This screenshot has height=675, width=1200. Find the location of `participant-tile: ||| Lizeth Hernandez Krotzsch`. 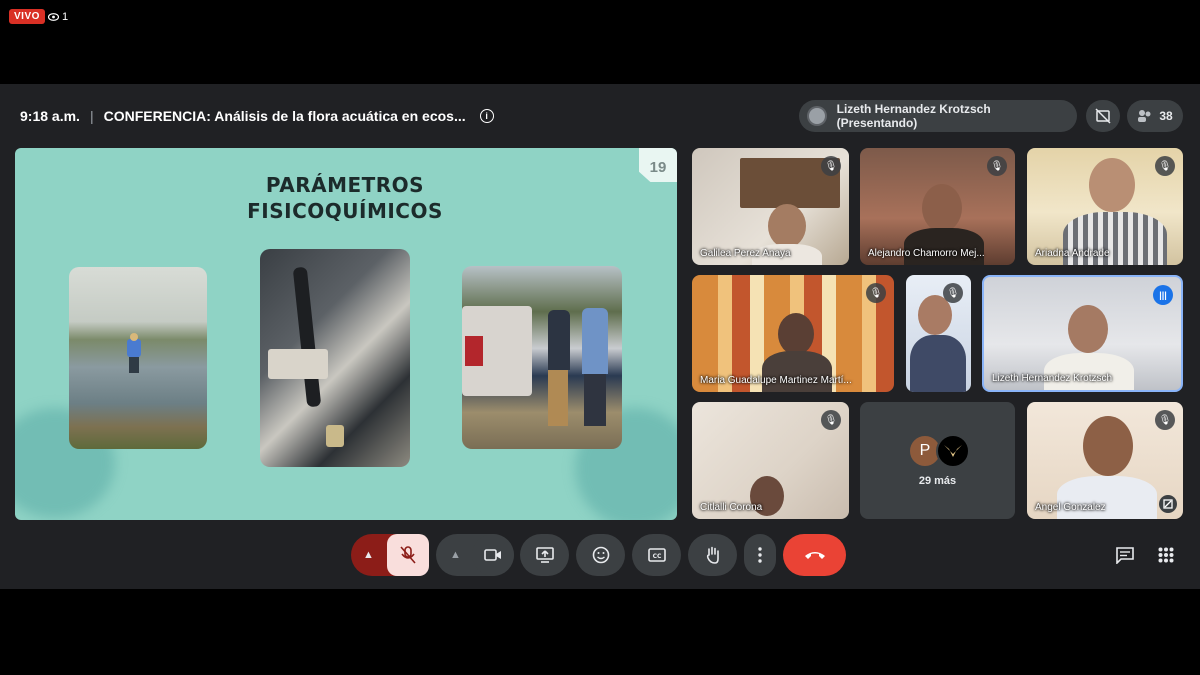

participant-tile: ||| Lizeth Hernandez Krotzsch is located at coordinates (1082, 333).